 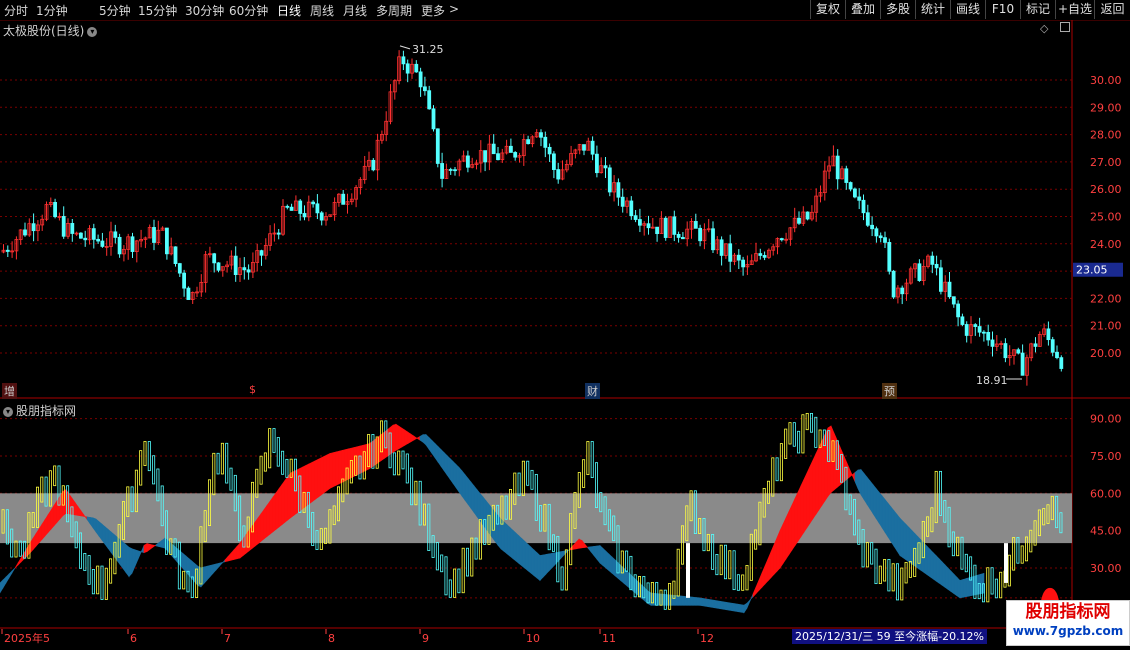 What do you see at coordinates (889, 391) in the screenshot?
I see `marker-yu: 预` at bounding box center [889, 391].